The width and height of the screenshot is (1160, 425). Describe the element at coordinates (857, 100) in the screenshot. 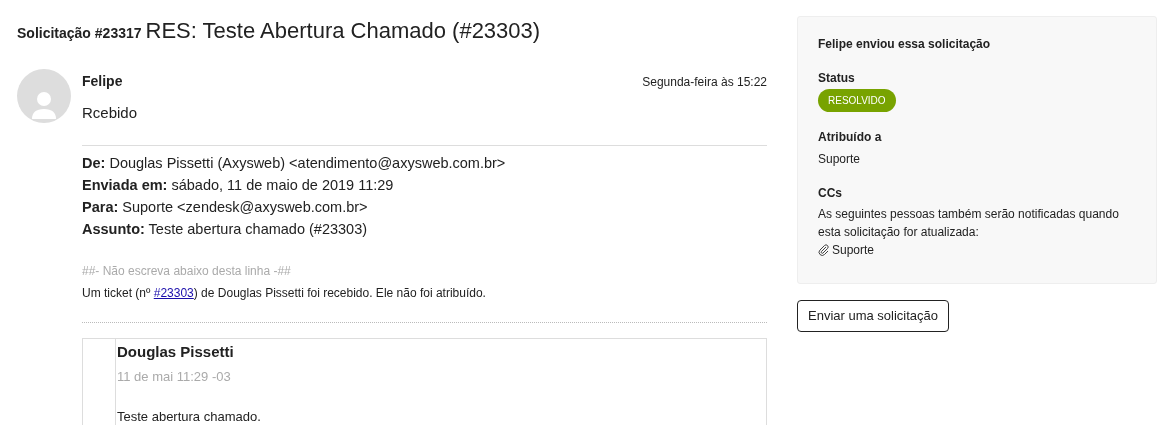

I see `status-badge: RESOLVIDO` at that location.